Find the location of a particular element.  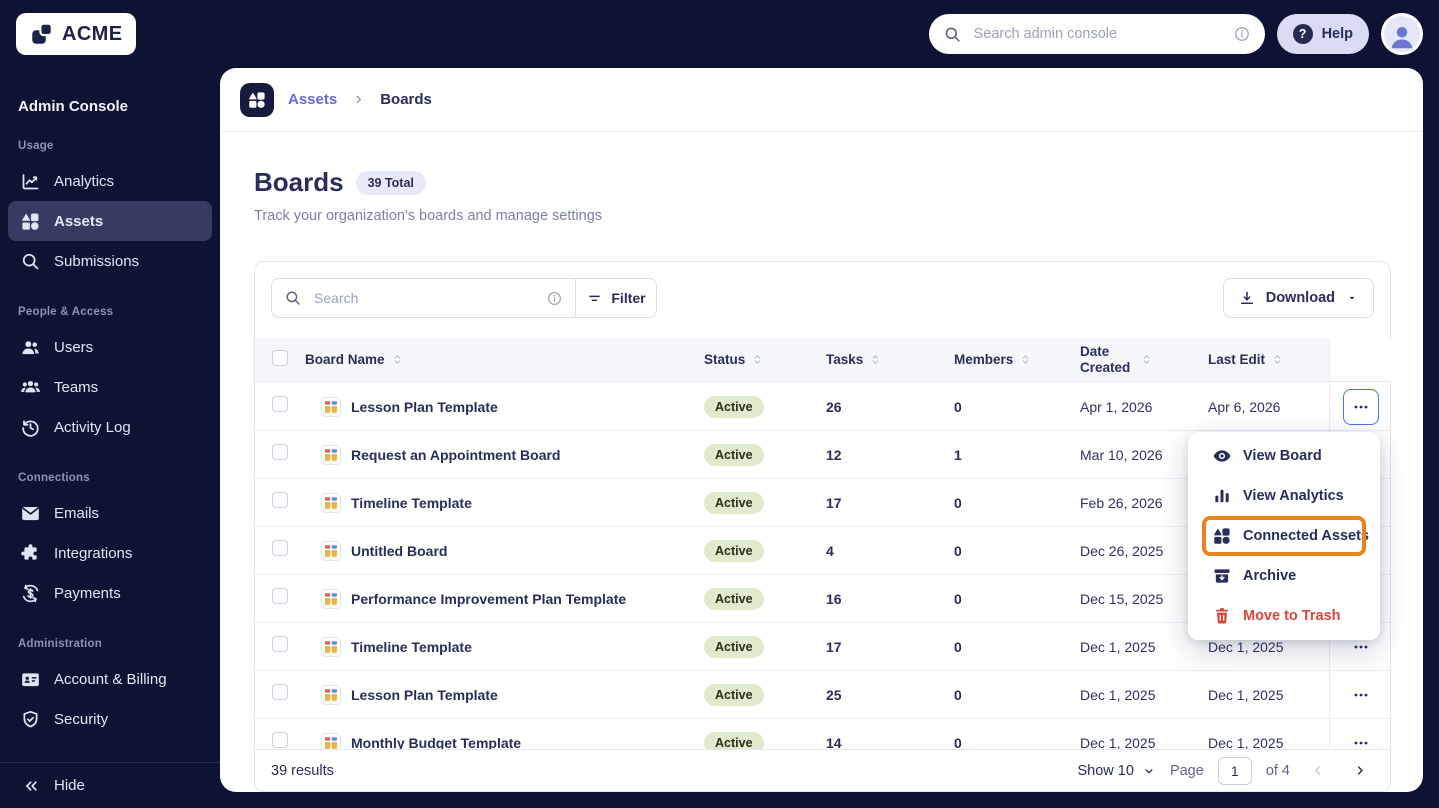

tasks-count: 25 is located at coordinates (834, 694).